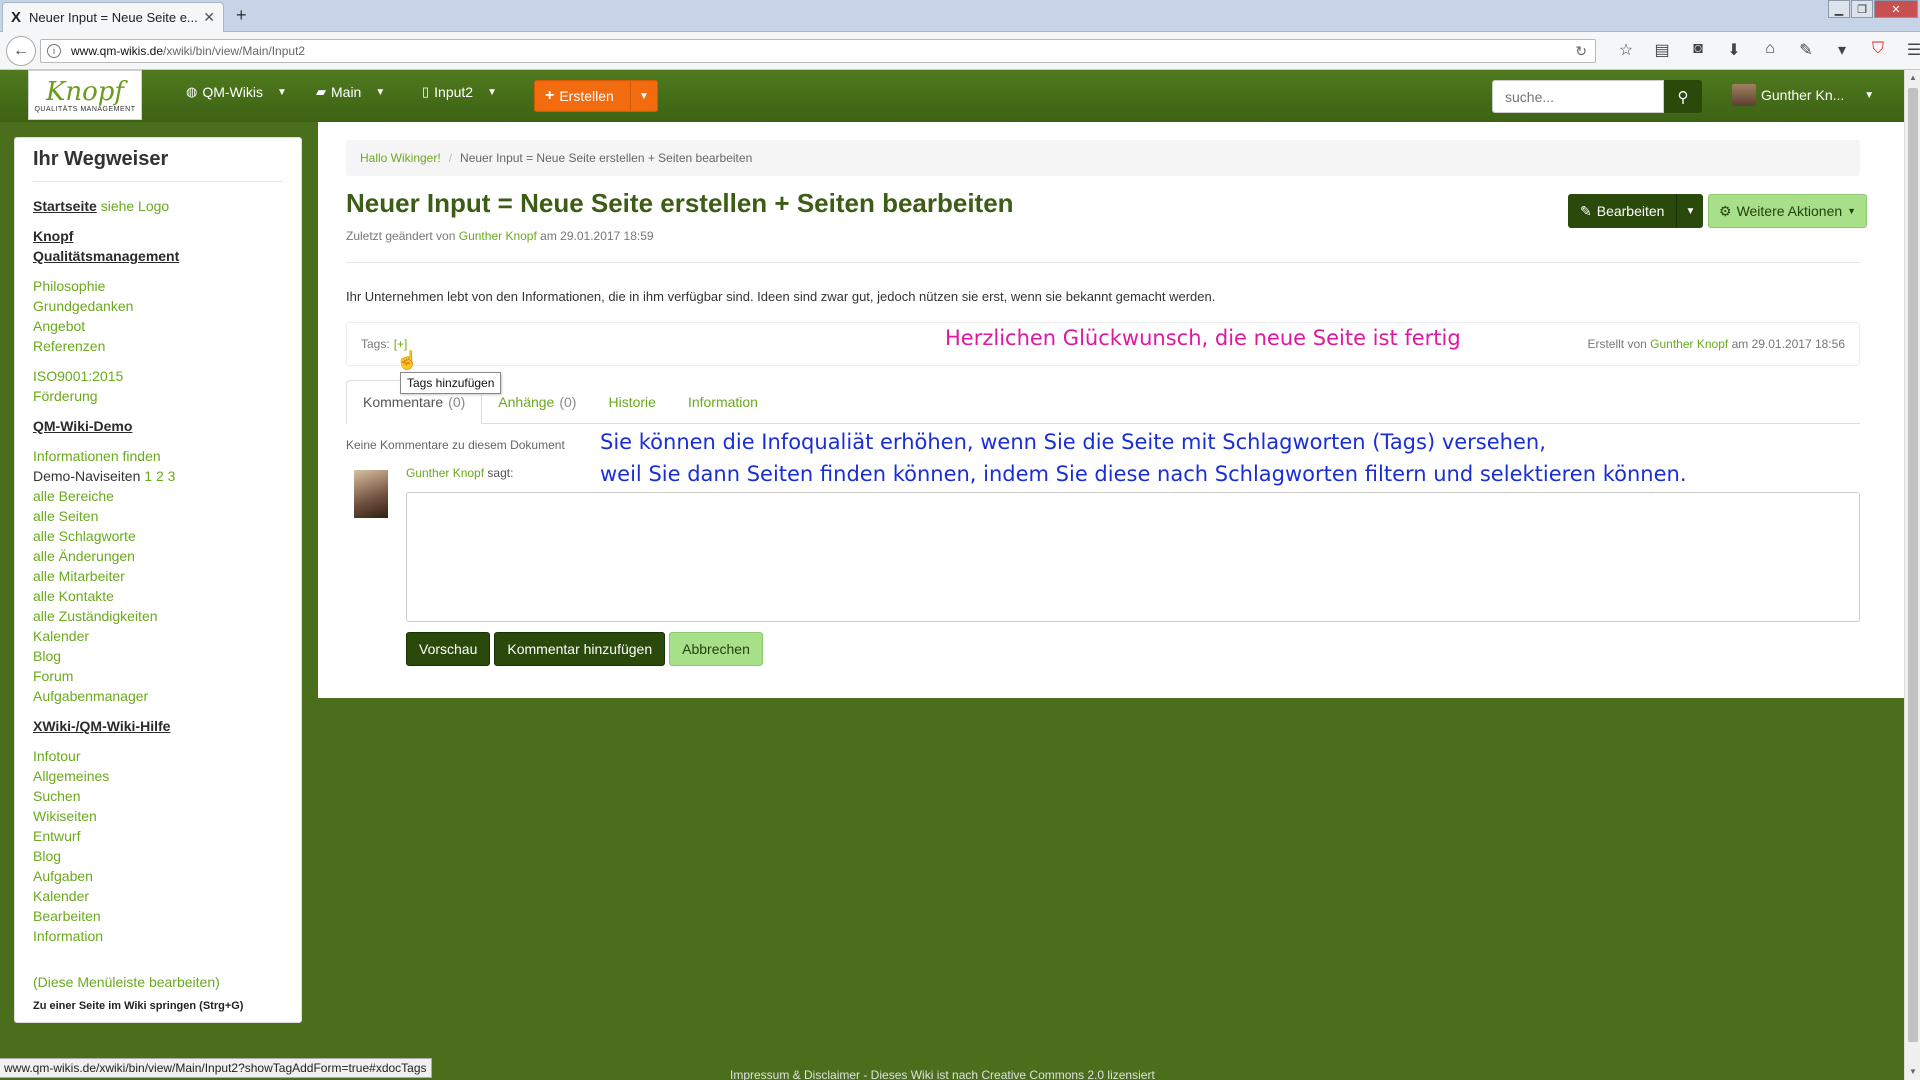 The width and height of the screenshot is (1920, 1080). Describe the element at coordinates (1788, 211) in the screenshot. I see `more-actions-button: ⚙ Weitere Aktionen ▼` at that location.